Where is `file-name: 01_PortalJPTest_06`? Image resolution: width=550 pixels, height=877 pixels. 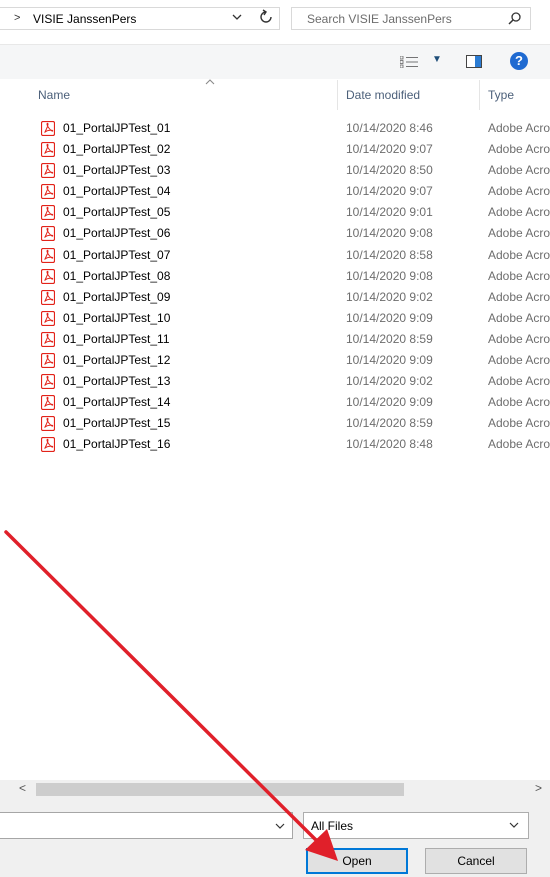 file-name: 01_PortalJPTest_06 is located at coordinates (116, 233).